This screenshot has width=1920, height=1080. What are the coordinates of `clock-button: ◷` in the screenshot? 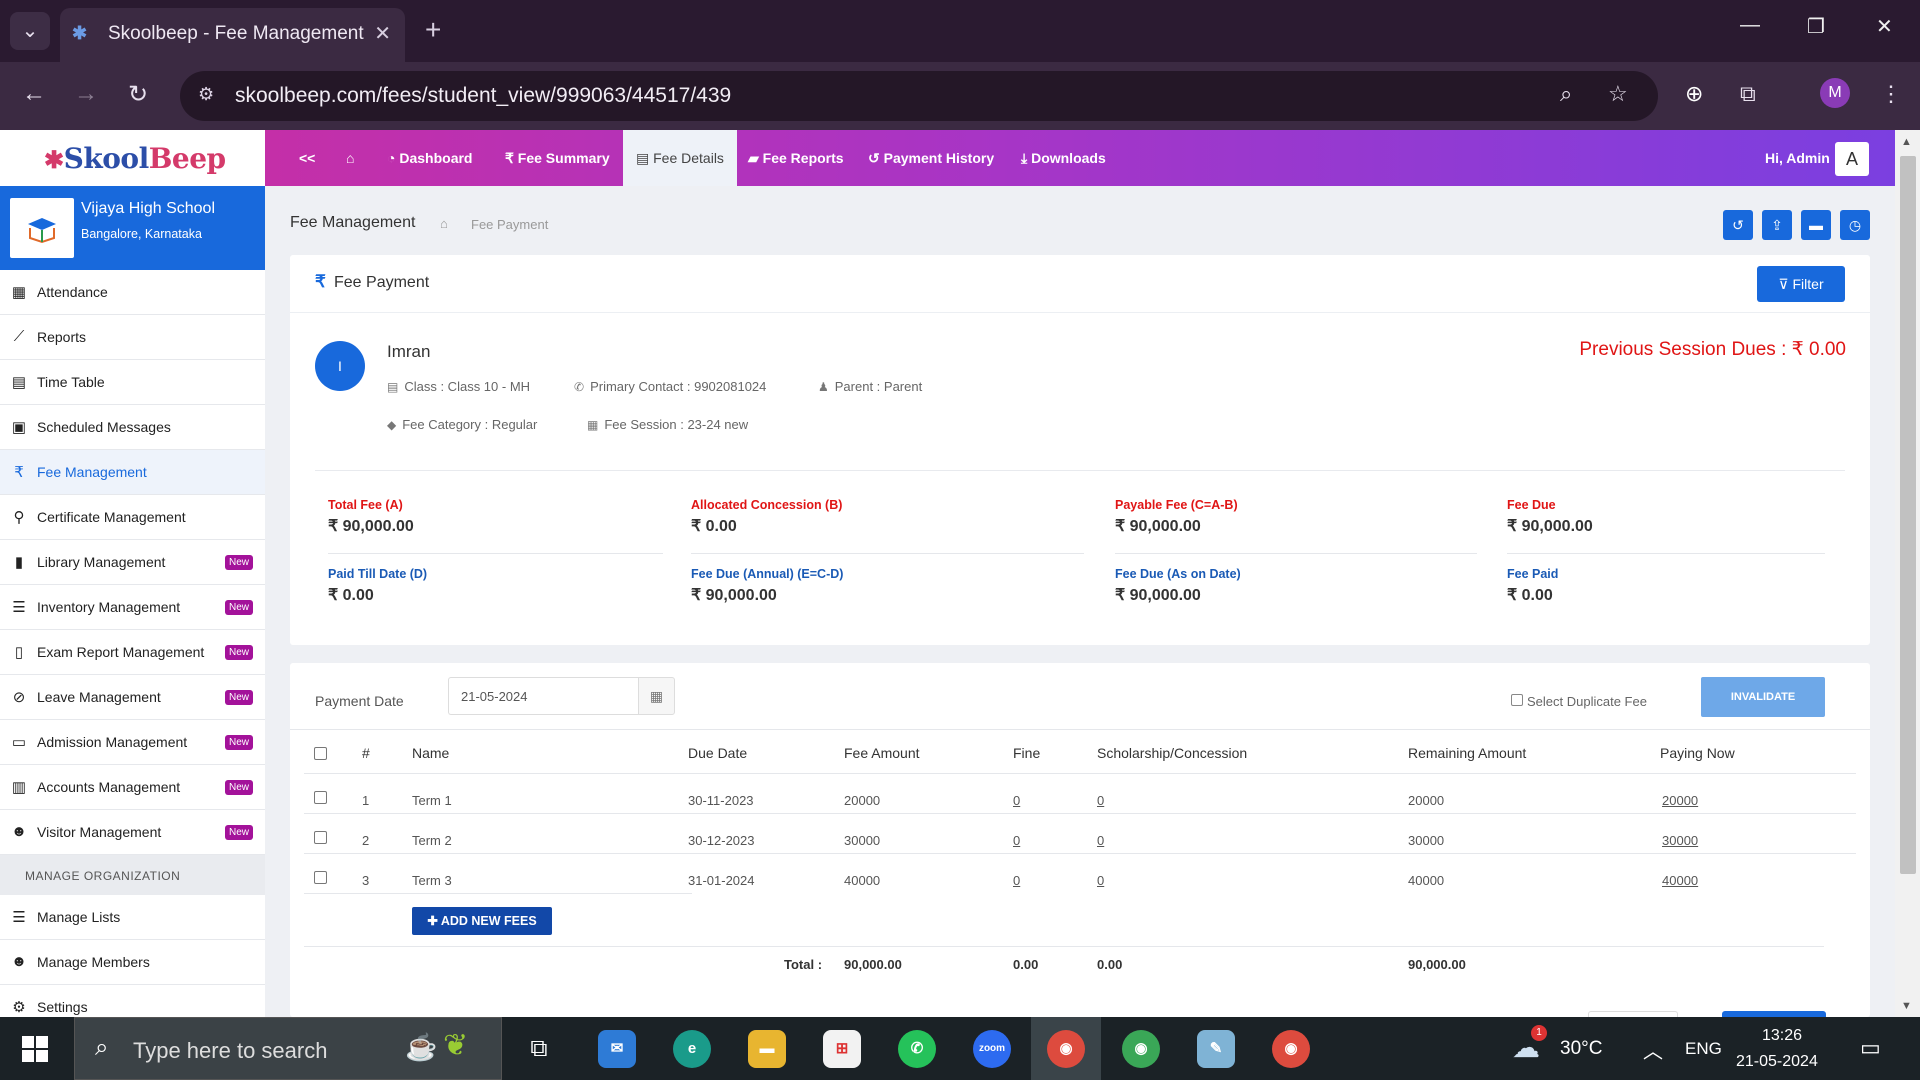 It's located at (1855, 225).